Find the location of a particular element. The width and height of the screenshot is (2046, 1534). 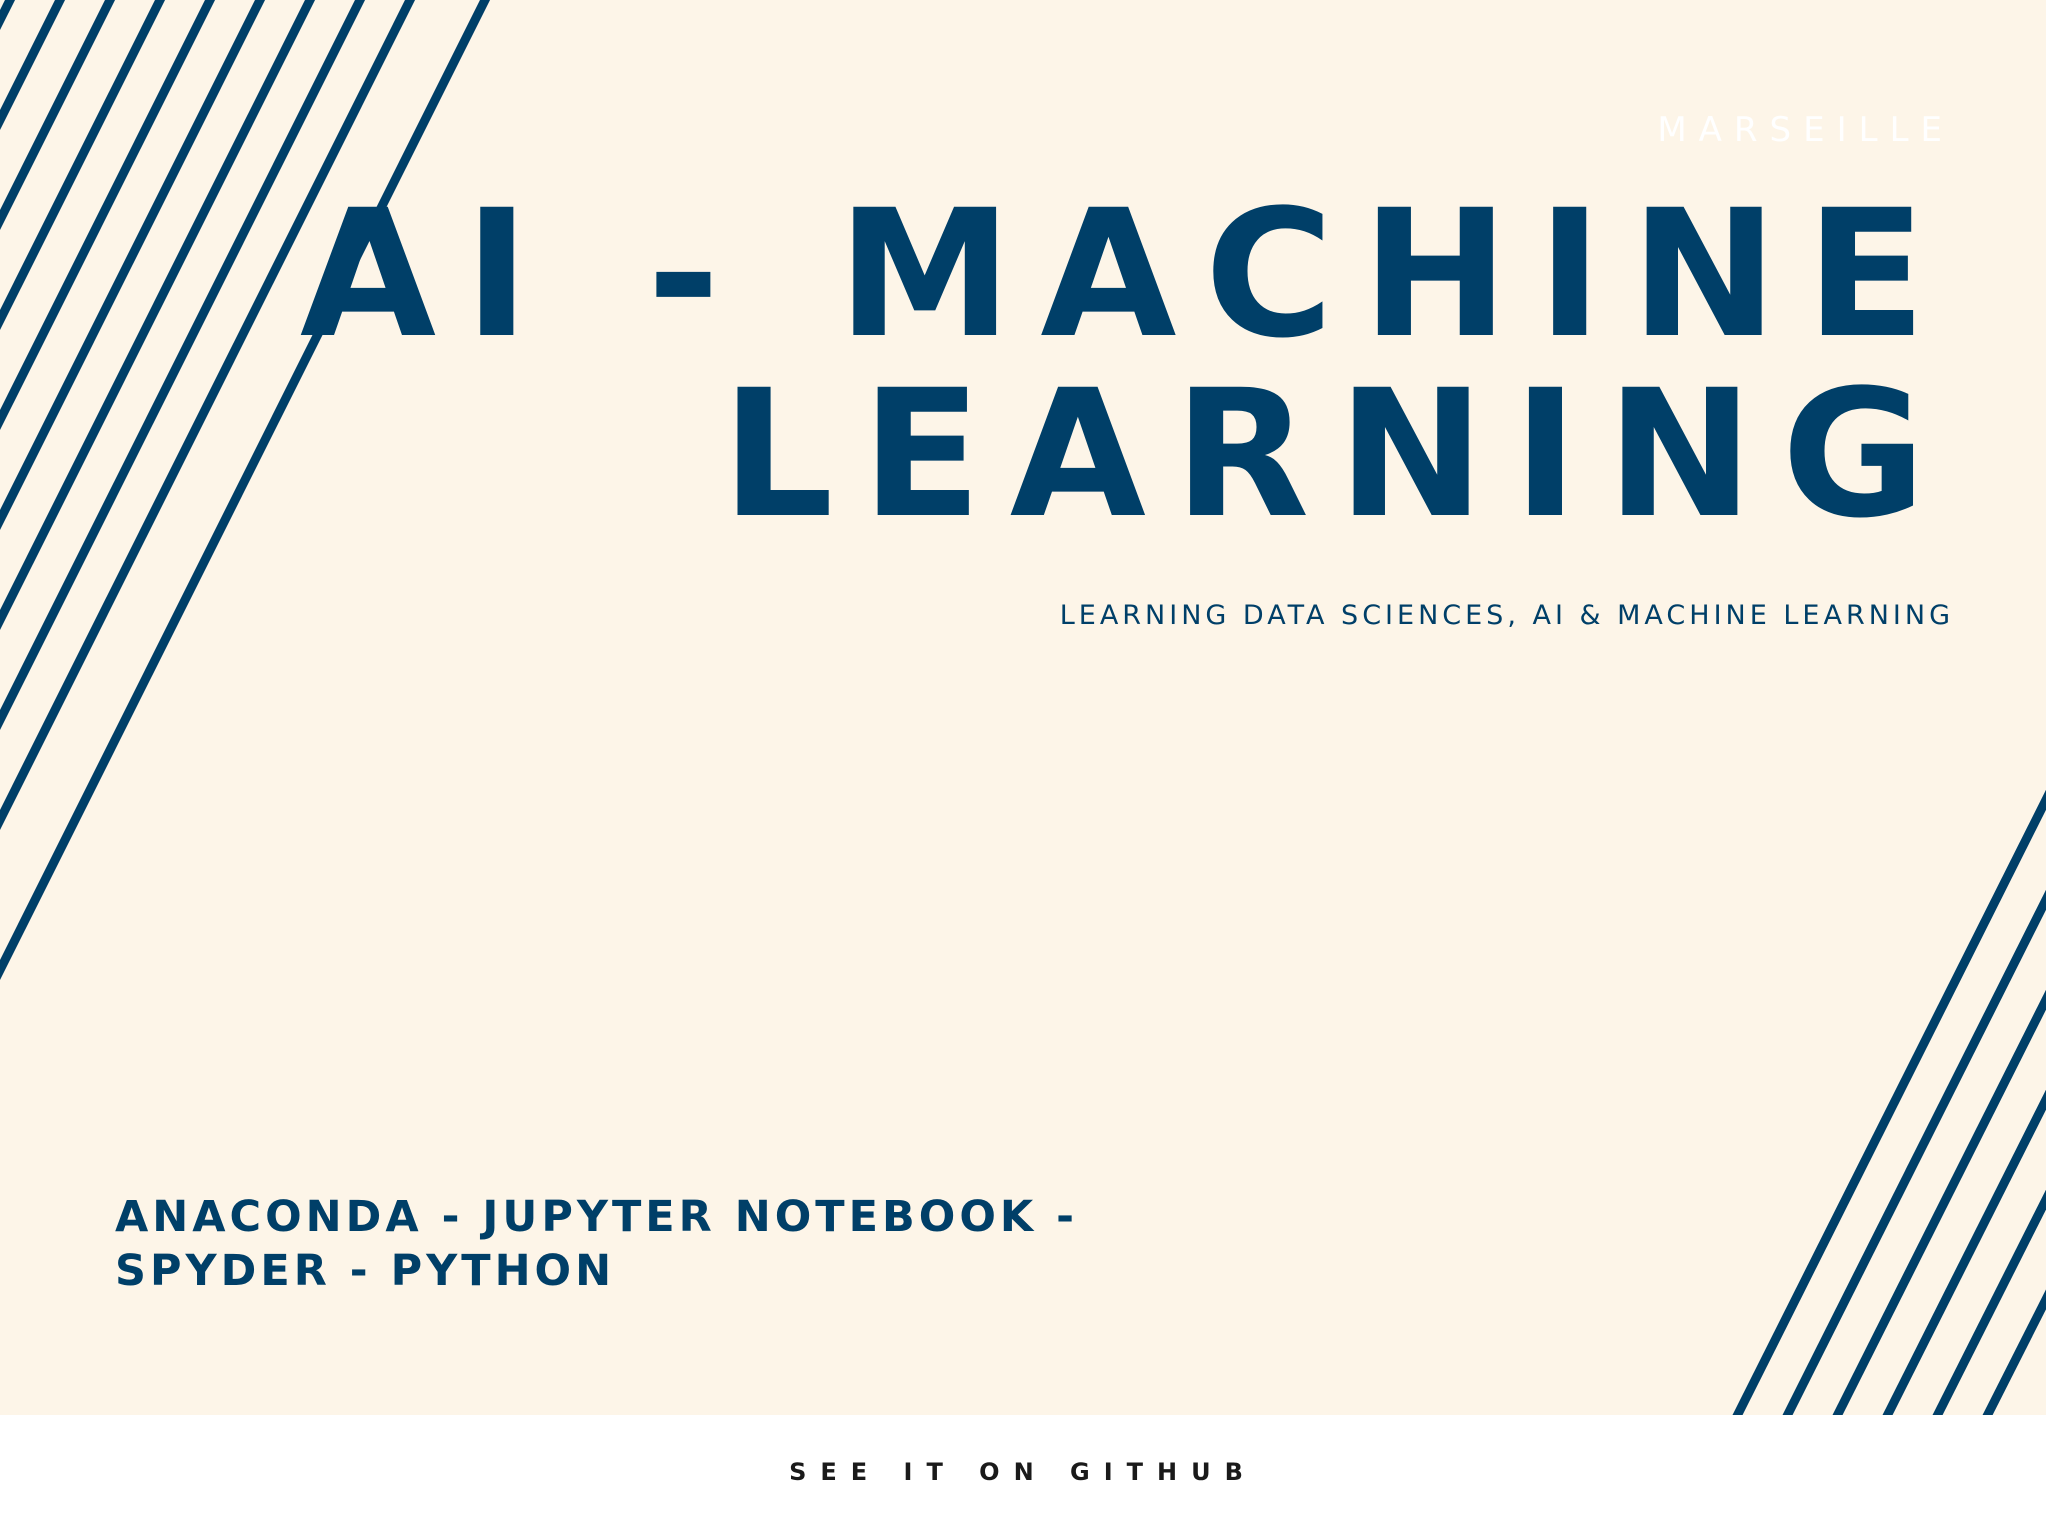

title-line-1: AI - MACHINE is located at coordinates (1126, 274).